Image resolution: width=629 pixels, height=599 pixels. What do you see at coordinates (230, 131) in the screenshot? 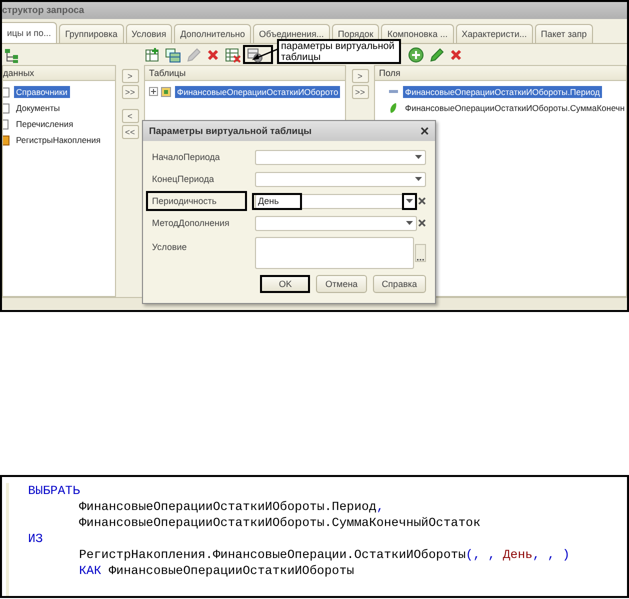
I see `dialog-title: Параметры виртуальной таблицы` at bounding box center [230, 131].